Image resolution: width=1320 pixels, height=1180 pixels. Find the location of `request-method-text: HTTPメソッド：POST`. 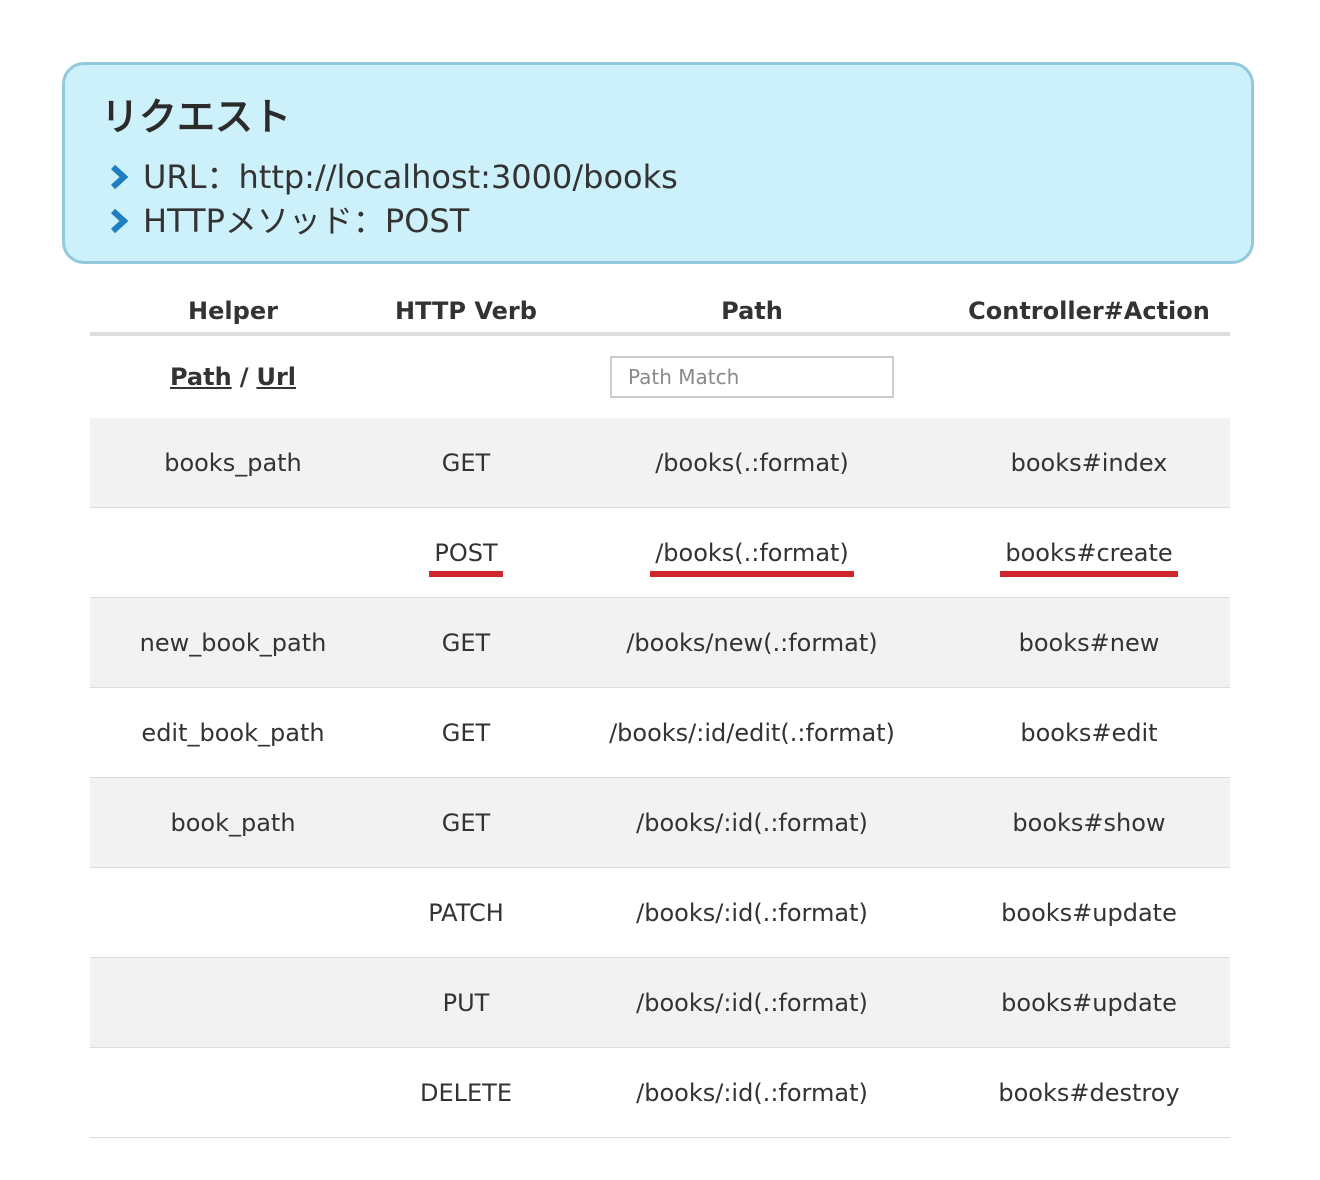

request-method-text: HTTPメソッド：POST is located at coordinates (306, 221).